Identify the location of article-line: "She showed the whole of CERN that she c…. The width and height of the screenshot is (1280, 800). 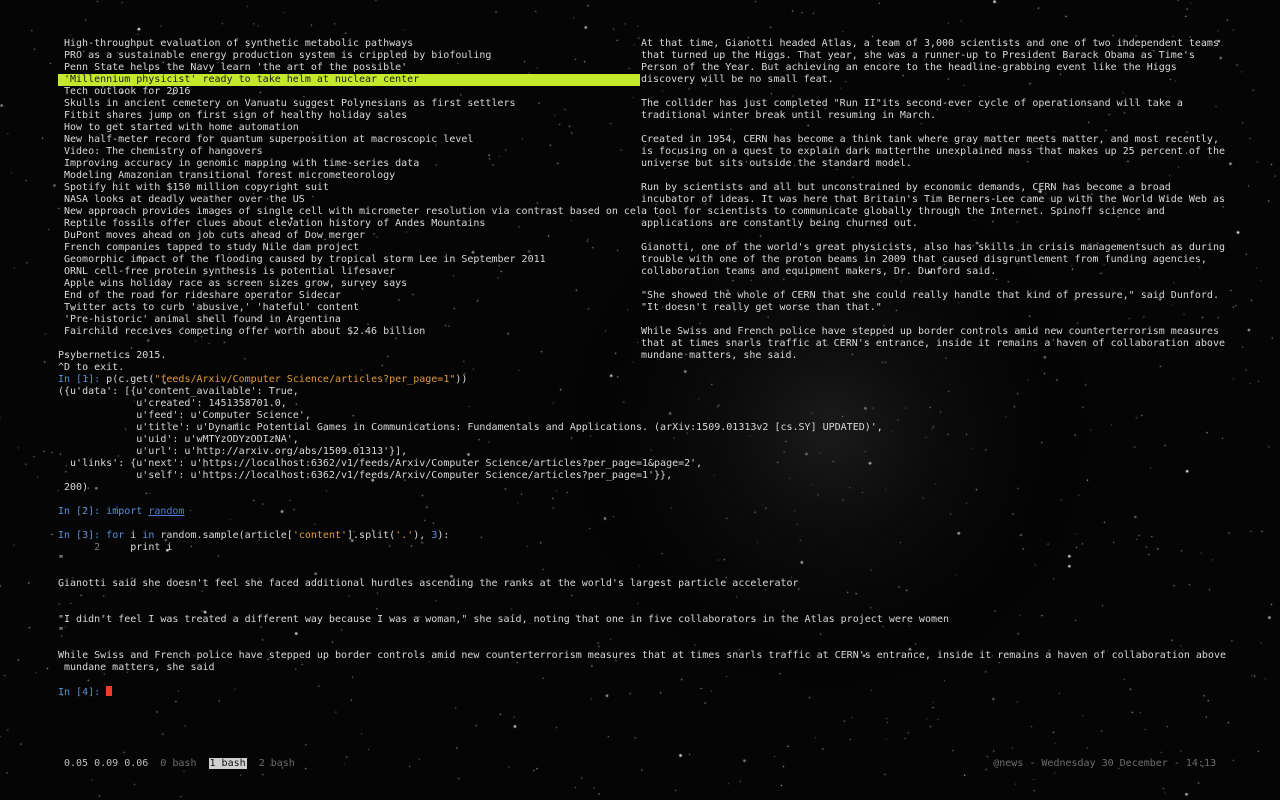
(930, 295).